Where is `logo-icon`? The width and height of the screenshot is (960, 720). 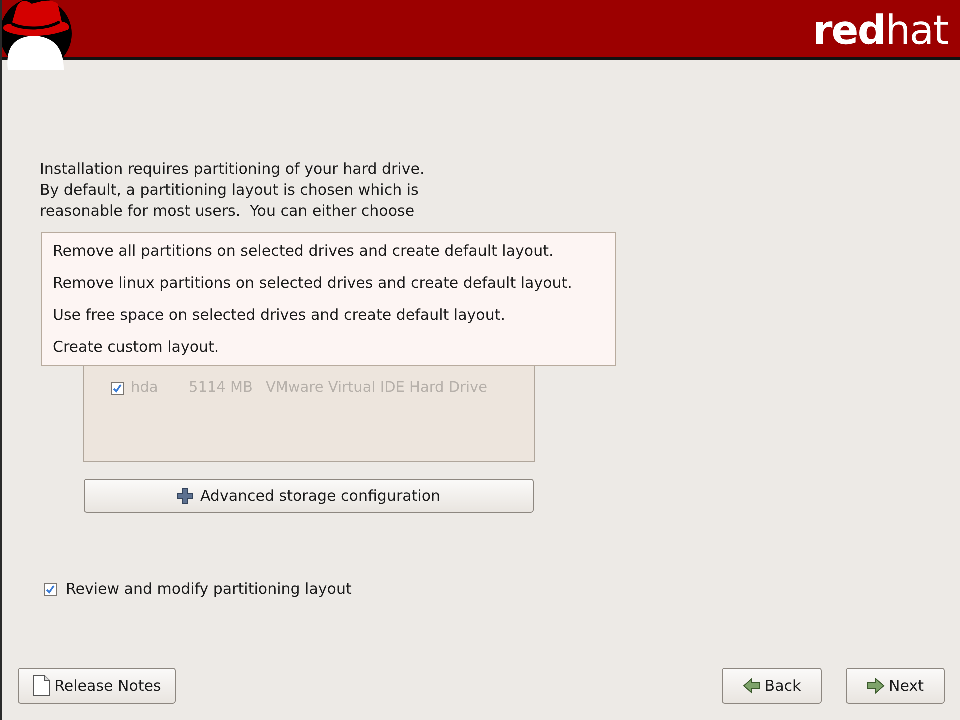
logo-icon is located at coordinates (38, 35).